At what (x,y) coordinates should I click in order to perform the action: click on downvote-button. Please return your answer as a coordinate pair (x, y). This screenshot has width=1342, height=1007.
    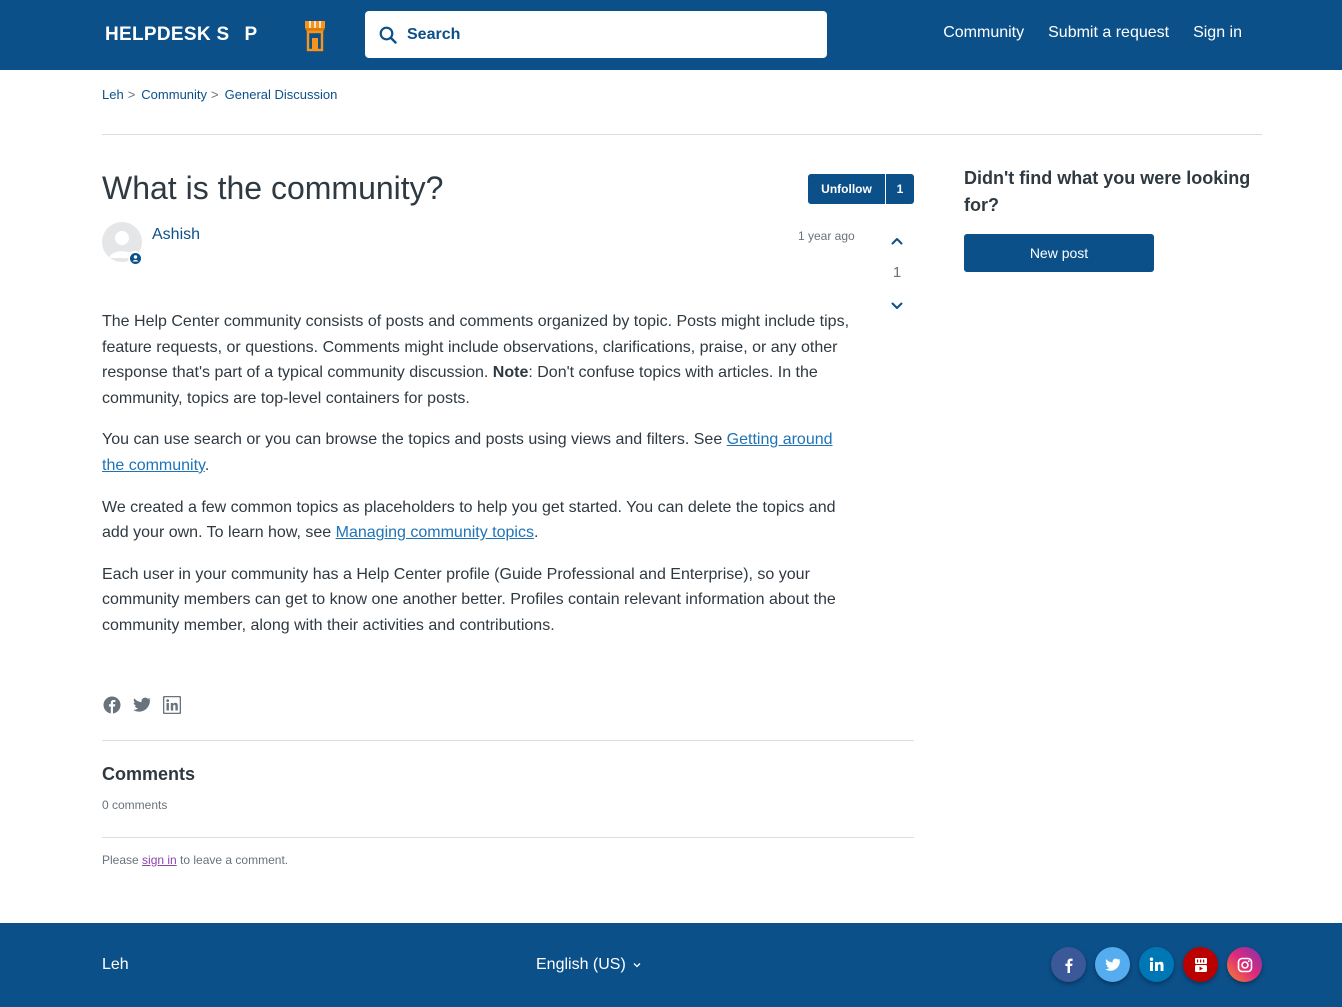
    Looking at the image, I should click on (897, 306).